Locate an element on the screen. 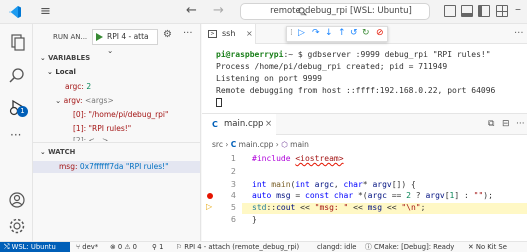 This screenshot has height=252, width=527. toggle-layout-icon: ⊟ is located at coordinates (506, 124).